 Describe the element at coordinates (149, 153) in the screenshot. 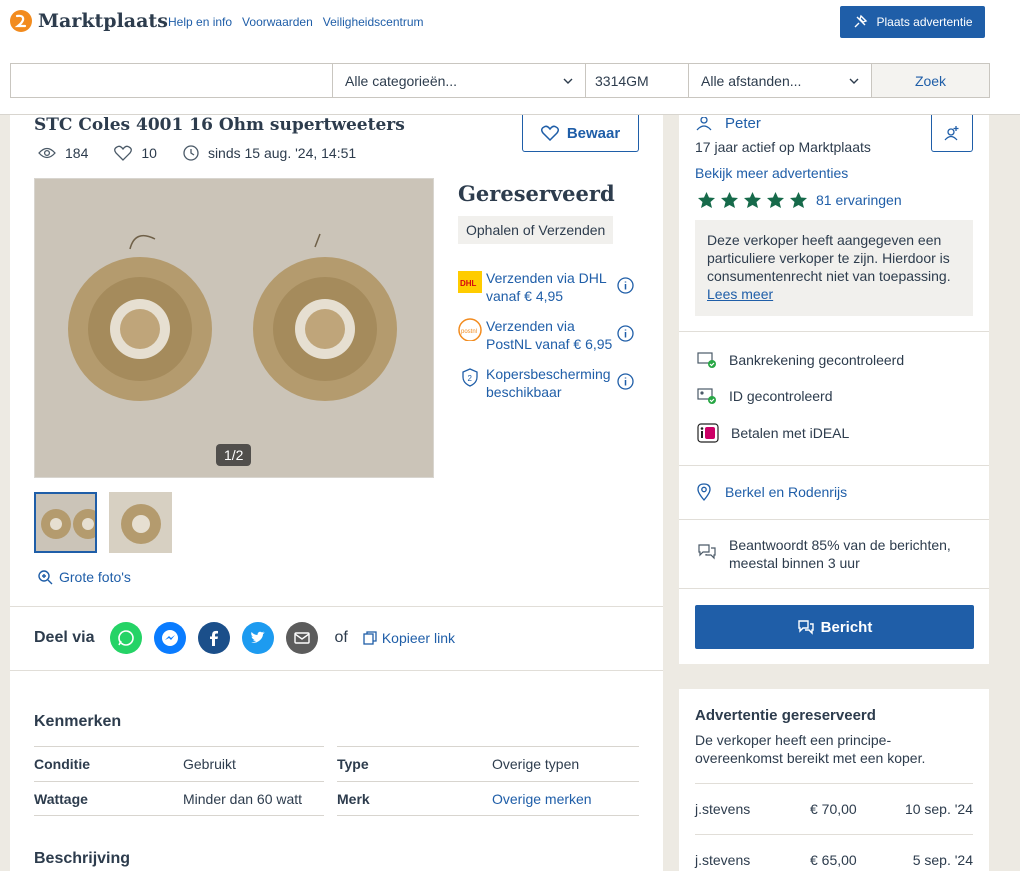

I see `favorites-count: 10` at that location.